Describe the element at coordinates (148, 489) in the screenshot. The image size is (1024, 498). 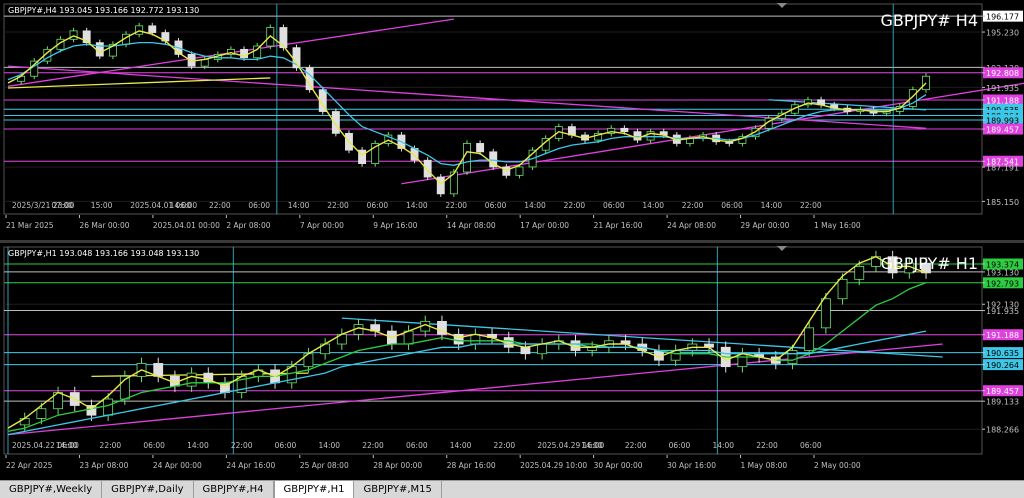
I see `tab-daily: GBPJPY#,Daily` at that location.